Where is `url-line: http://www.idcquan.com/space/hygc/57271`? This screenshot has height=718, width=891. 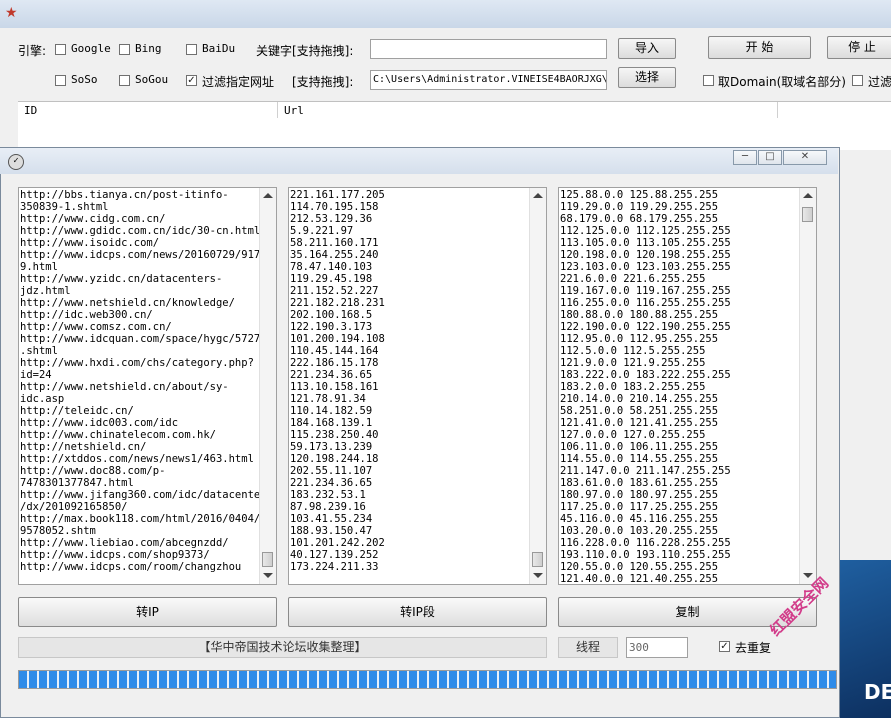
url-line: http://www.idcquan.com/space/hygc/57271 is located at coordinates (140, 339).